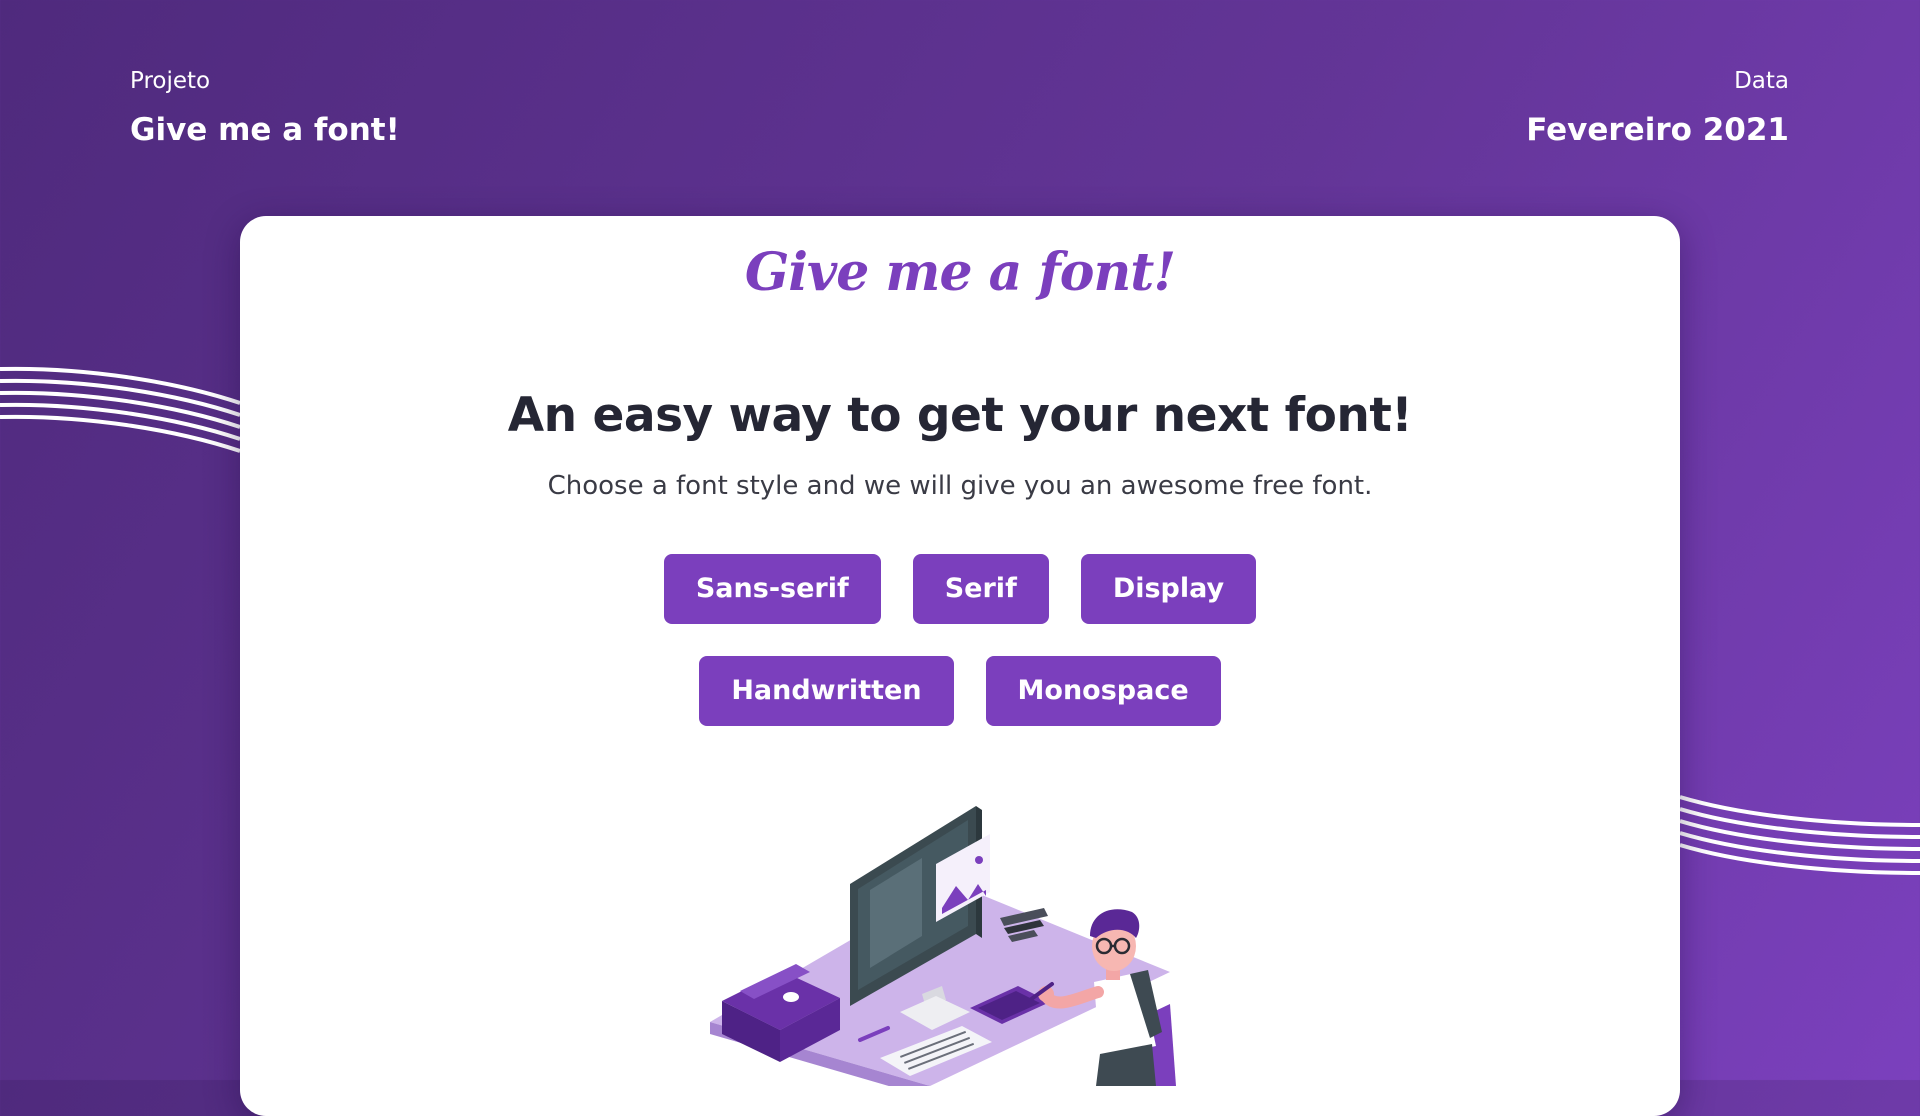 The image size is (1920, 1116). I want to click on decorative-waves-left, so click(120, 409).